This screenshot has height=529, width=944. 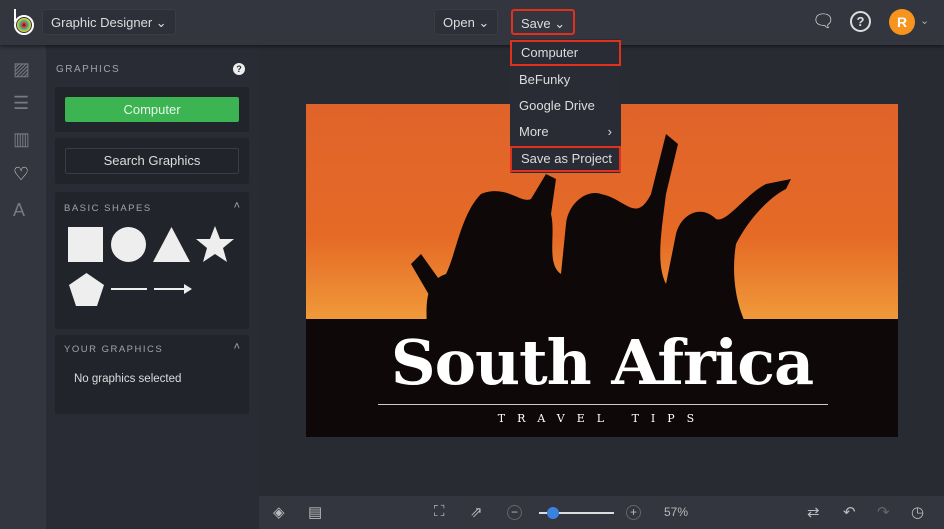 What do you see at coordinates (813, 512) in the screenshot?
I see `flip-icon: ⇄` at bounding box center [813, 512].